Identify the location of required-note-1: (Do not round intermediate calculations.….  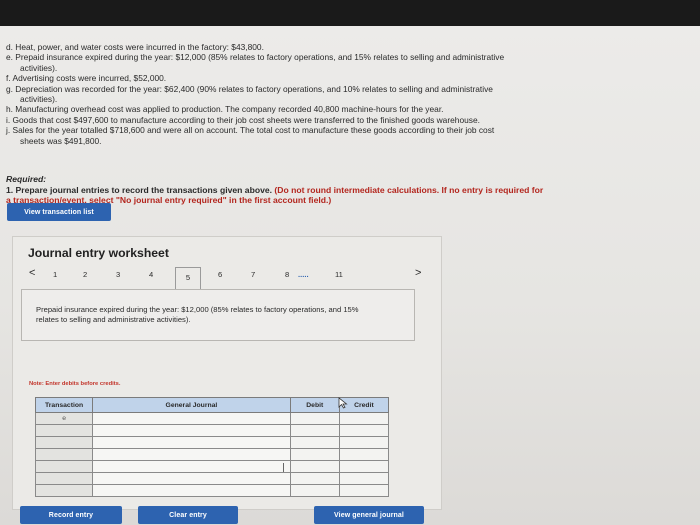
(409, 189).